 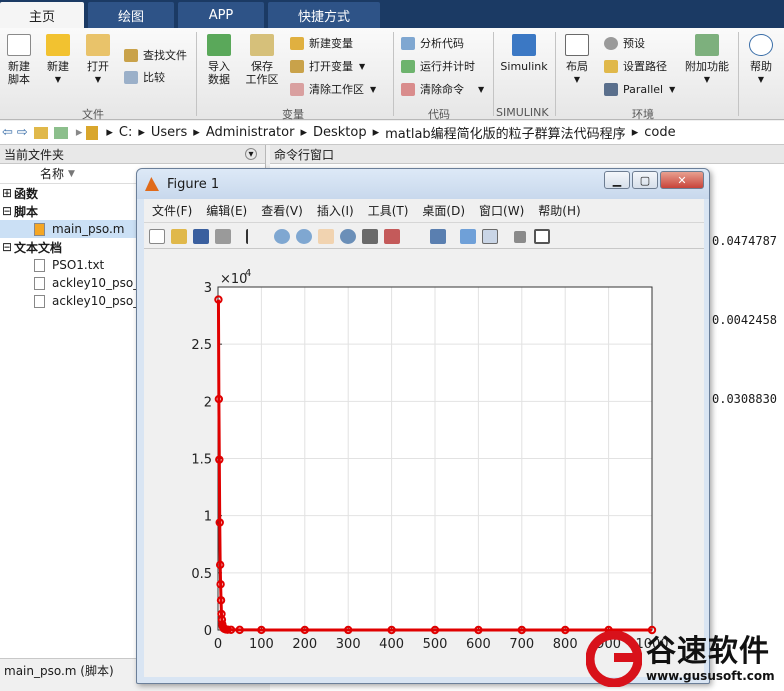 I want to click on menu-window: 窗口(W), so click(x=501, y=210).